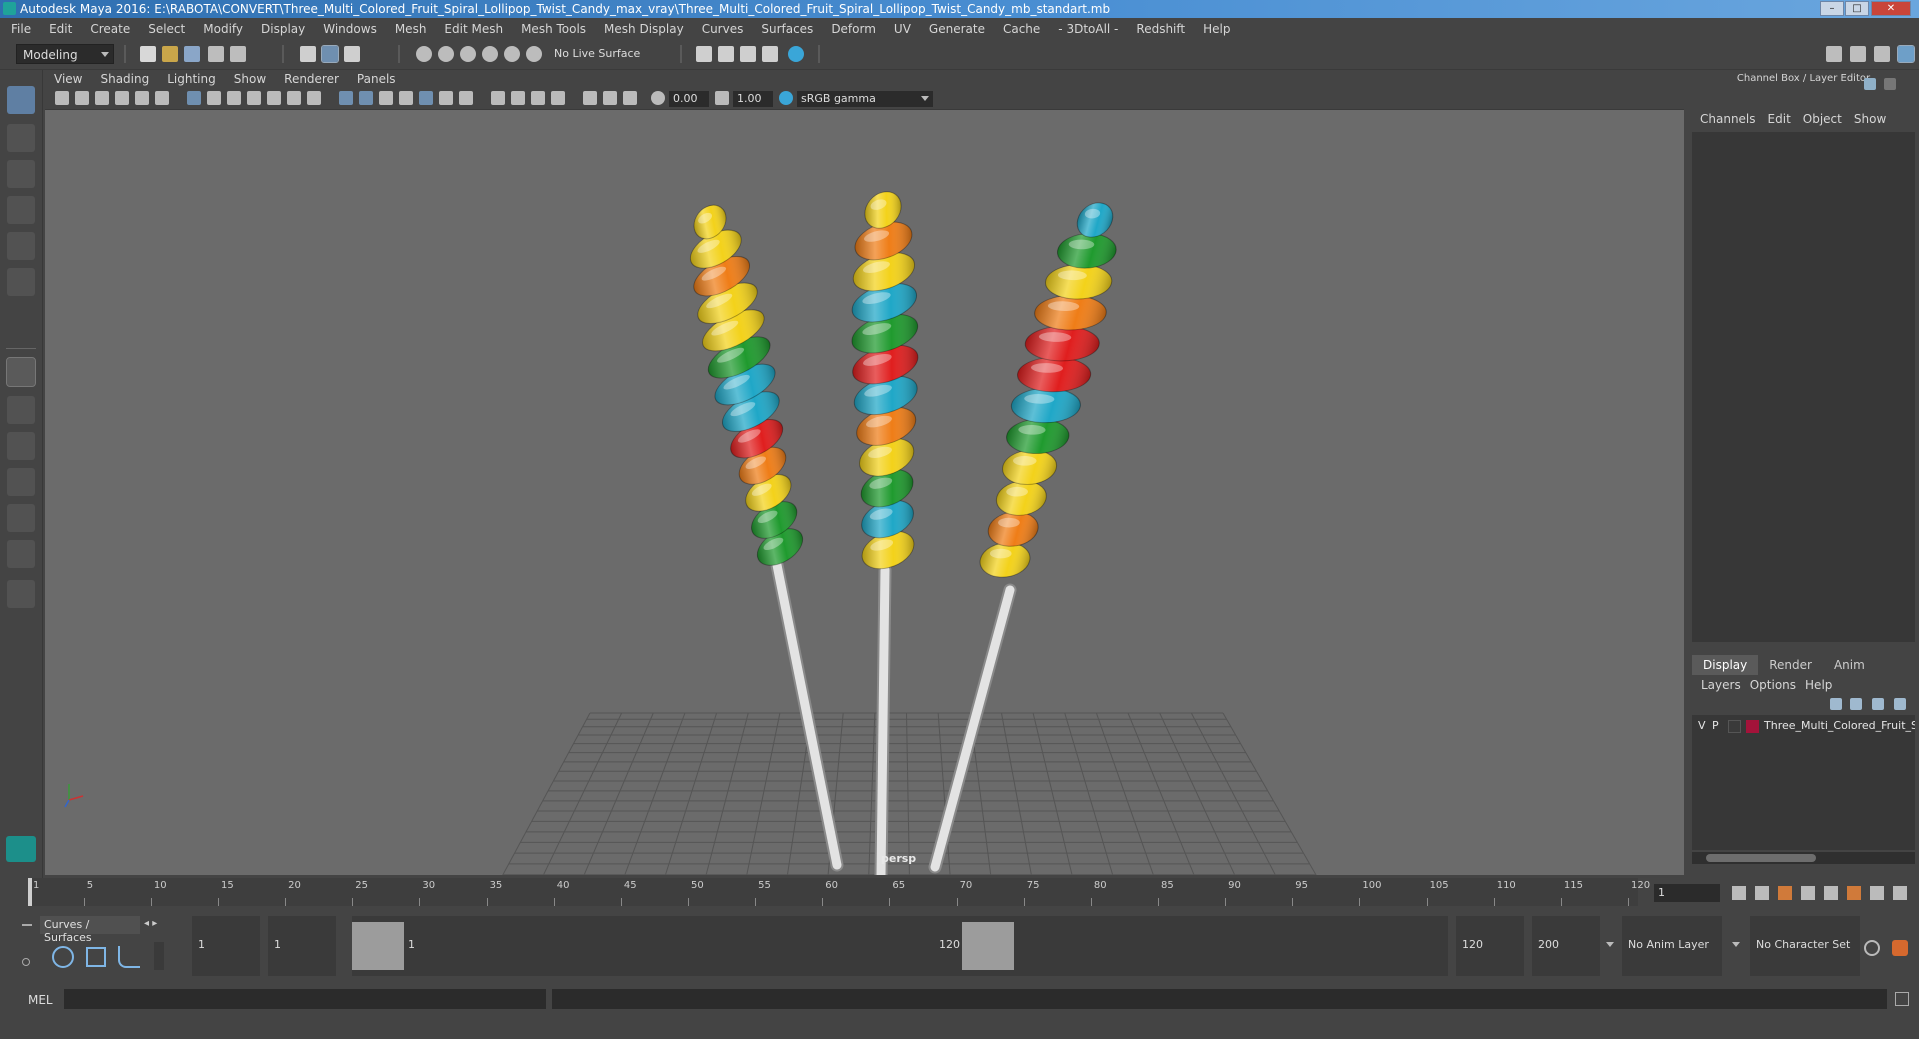 The width and height of the screenshot is (1919, 1039). I want to click on step-forward-key-icon, so click(1854, 893).